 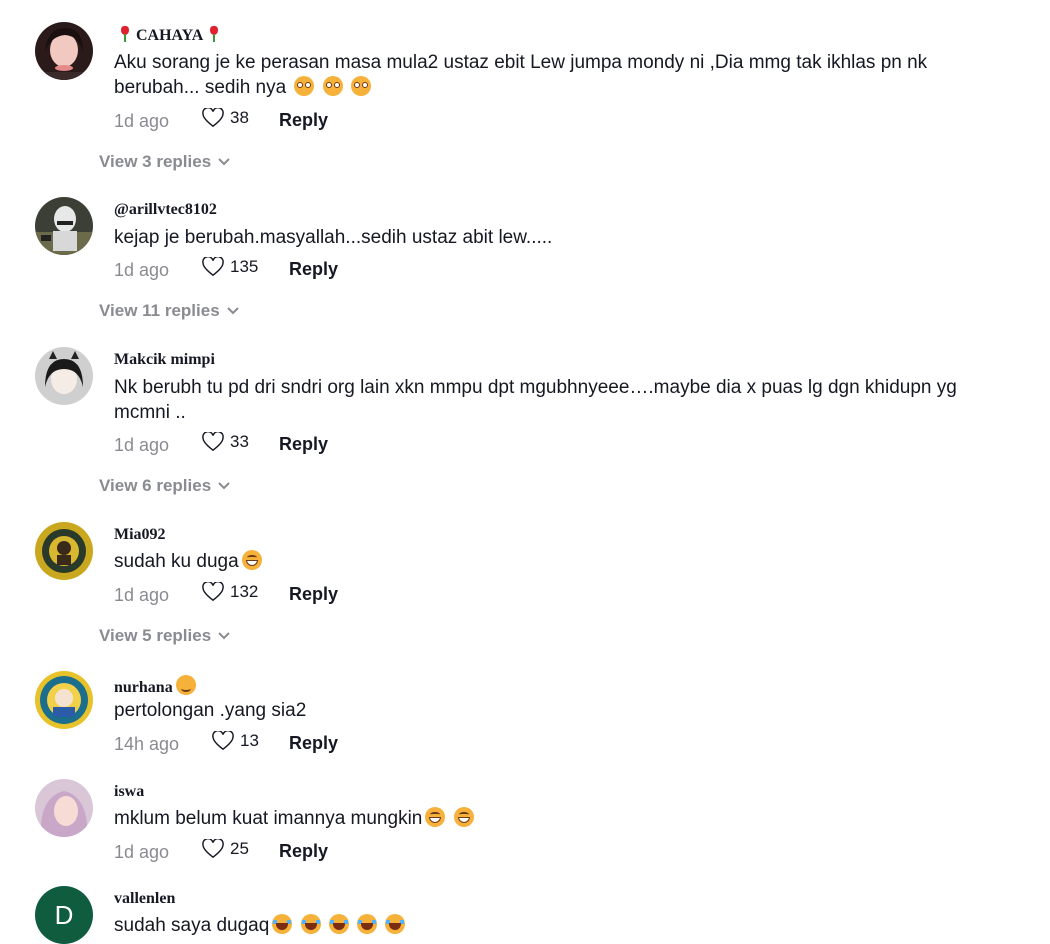 I want to click on like-count: 135, so click(x=244, y=266).